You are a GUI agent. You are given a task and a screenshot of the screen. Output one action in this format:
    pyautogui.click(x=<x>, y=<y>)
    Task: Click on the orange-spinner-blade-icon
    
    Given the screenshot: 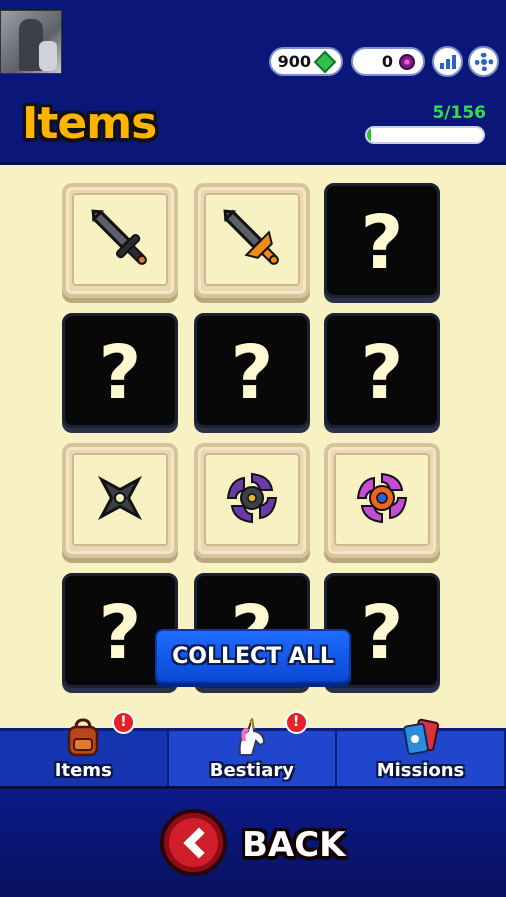 What is the action you would take?
    pyautogui.click(x=382, y=500)
    